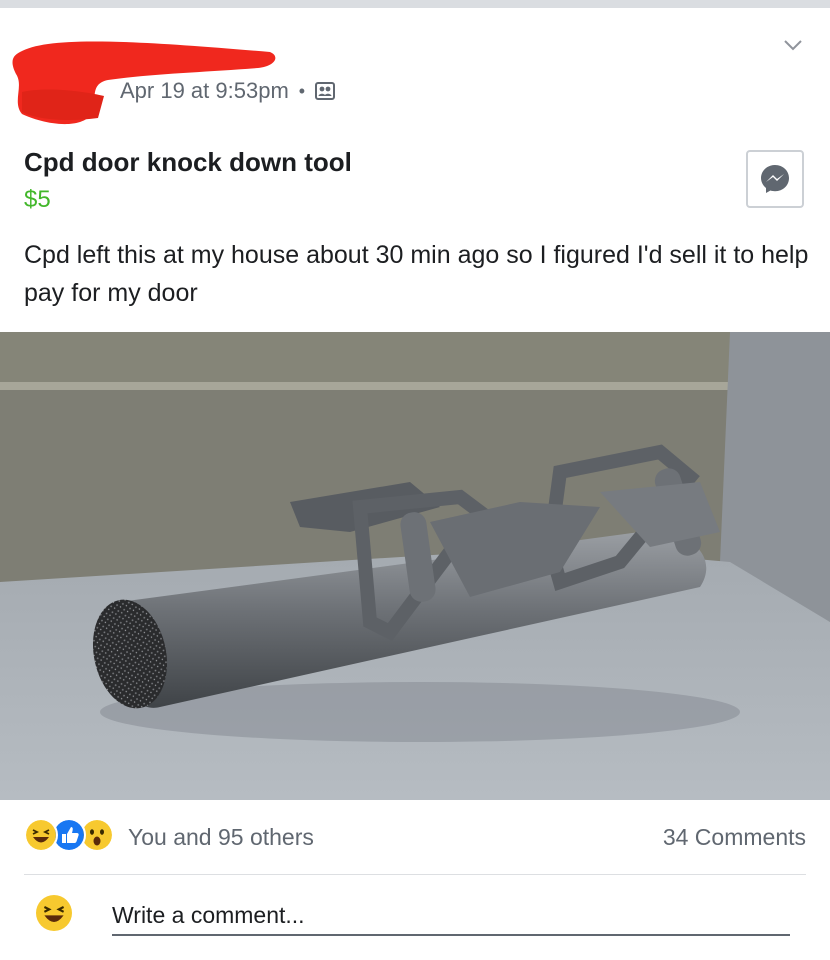 The width and height of the screenshot is (830, 960). What do you see at coordinates (37, 199) in the screenshot?
I see `listing-price: $5` at bounding box center [37, 199].